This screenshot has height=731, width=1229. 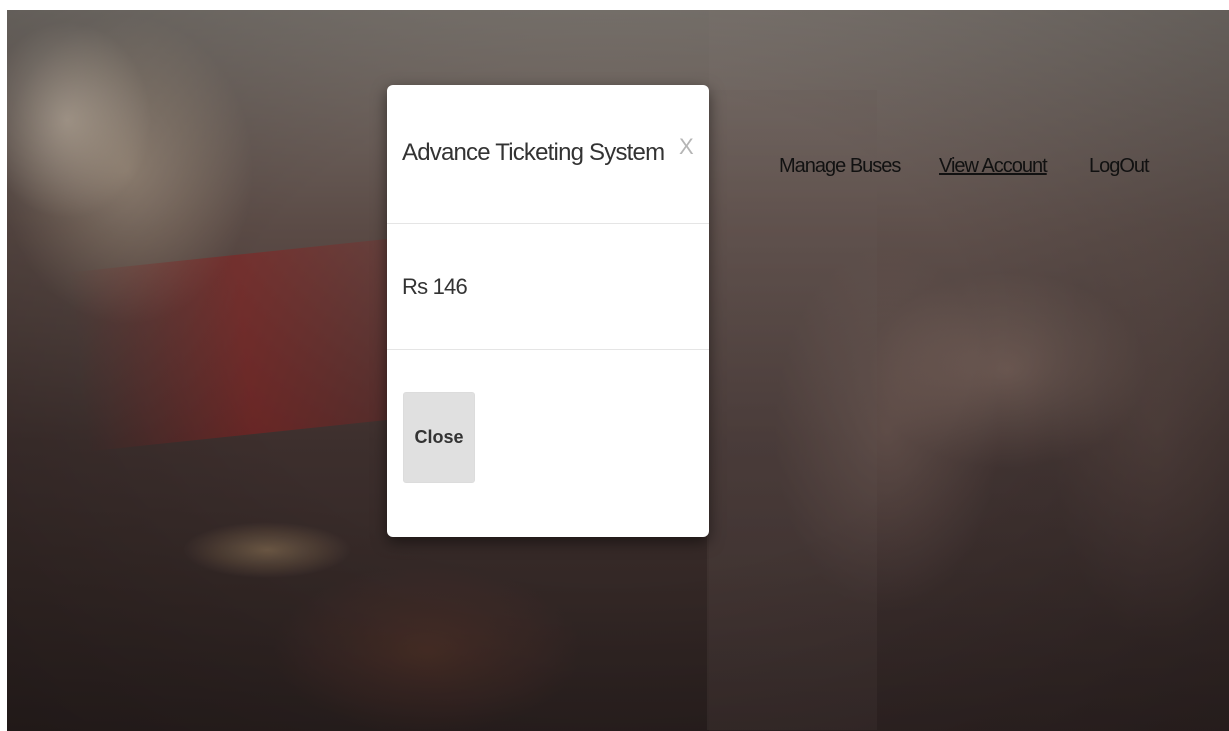 I want to click on fare-amount: Rs 146, so click(x=435, y=286).